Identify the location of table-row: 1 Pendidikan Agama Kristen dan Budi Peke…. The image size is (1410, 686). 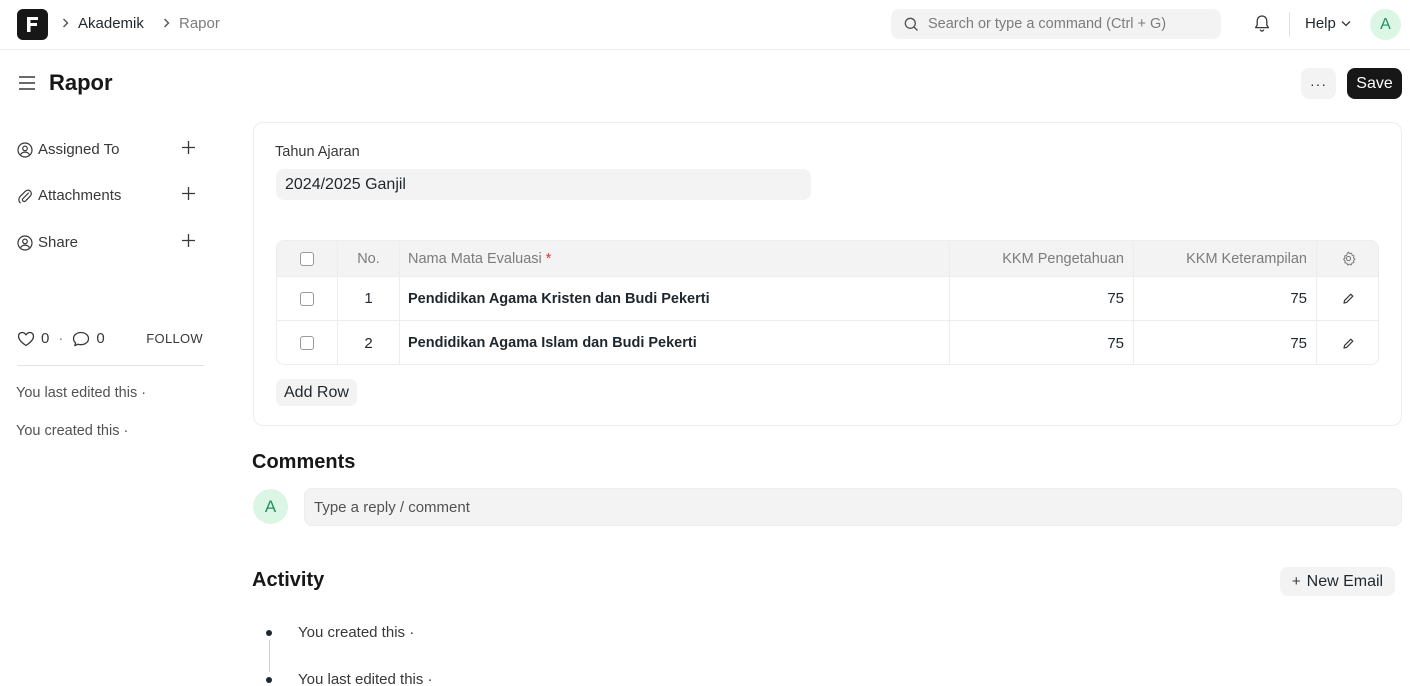
(827, 299).